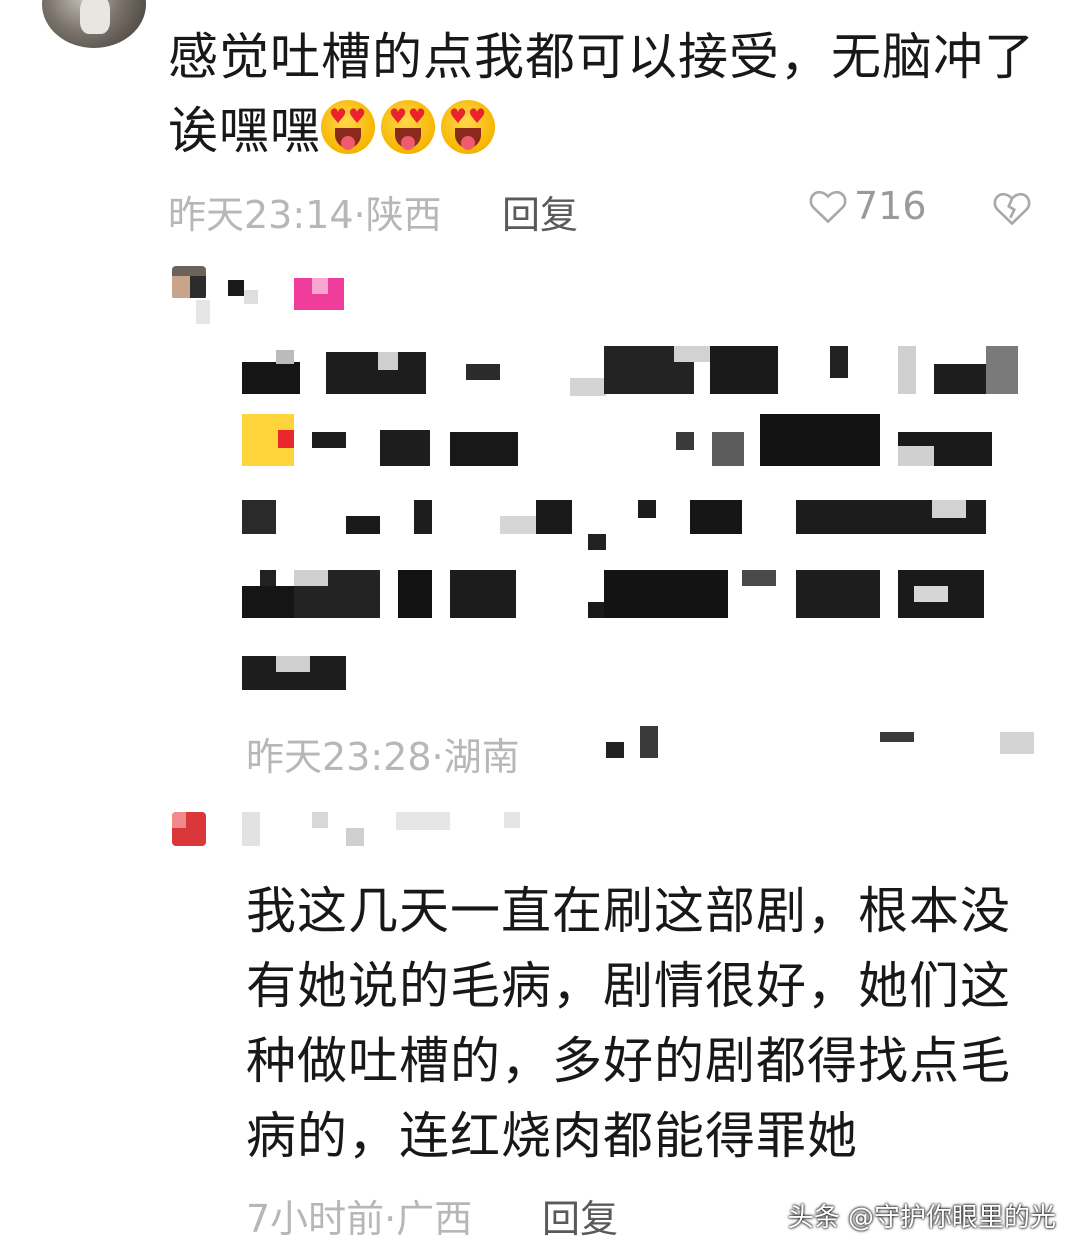  What do you see at coordinates (552, 1136) in the screenshot?
I see `comment-line: 病的，连红烧肉都能得罪她` at bounding box center [552, 1136].